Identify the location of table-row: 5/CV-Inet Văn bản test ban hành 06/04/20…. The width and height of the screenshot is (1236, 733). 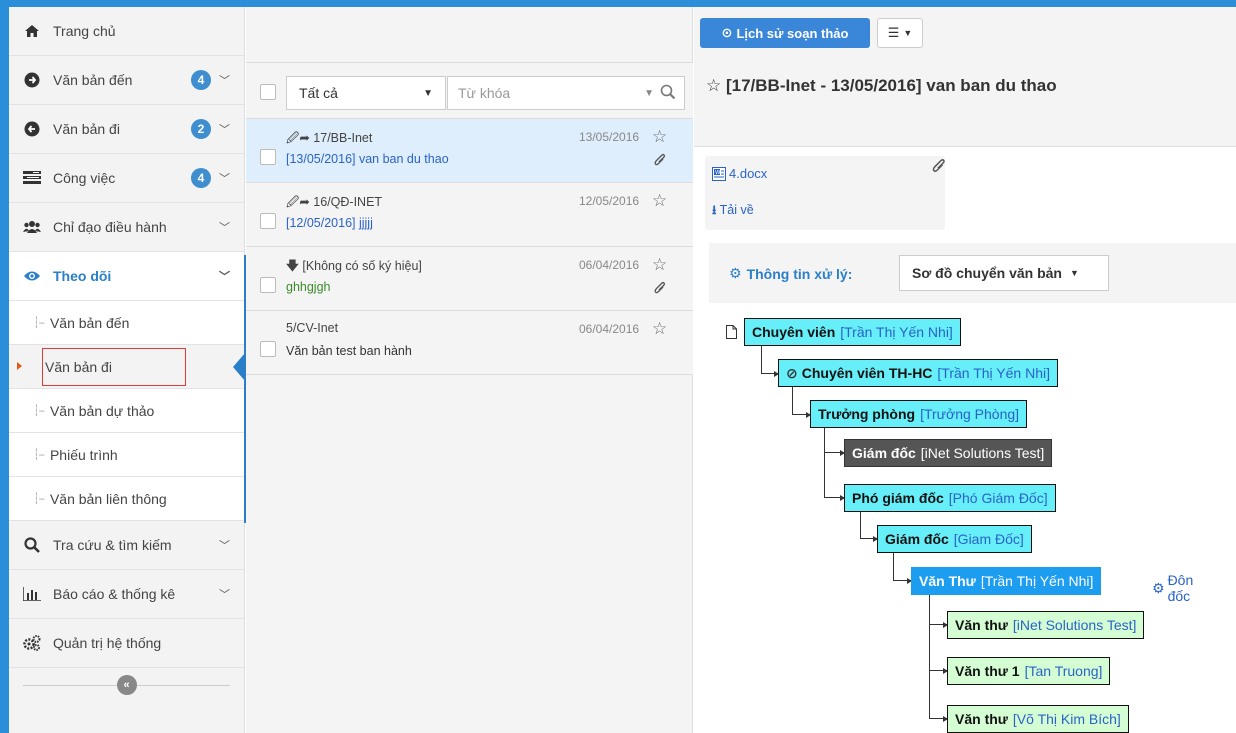
(469, 343).